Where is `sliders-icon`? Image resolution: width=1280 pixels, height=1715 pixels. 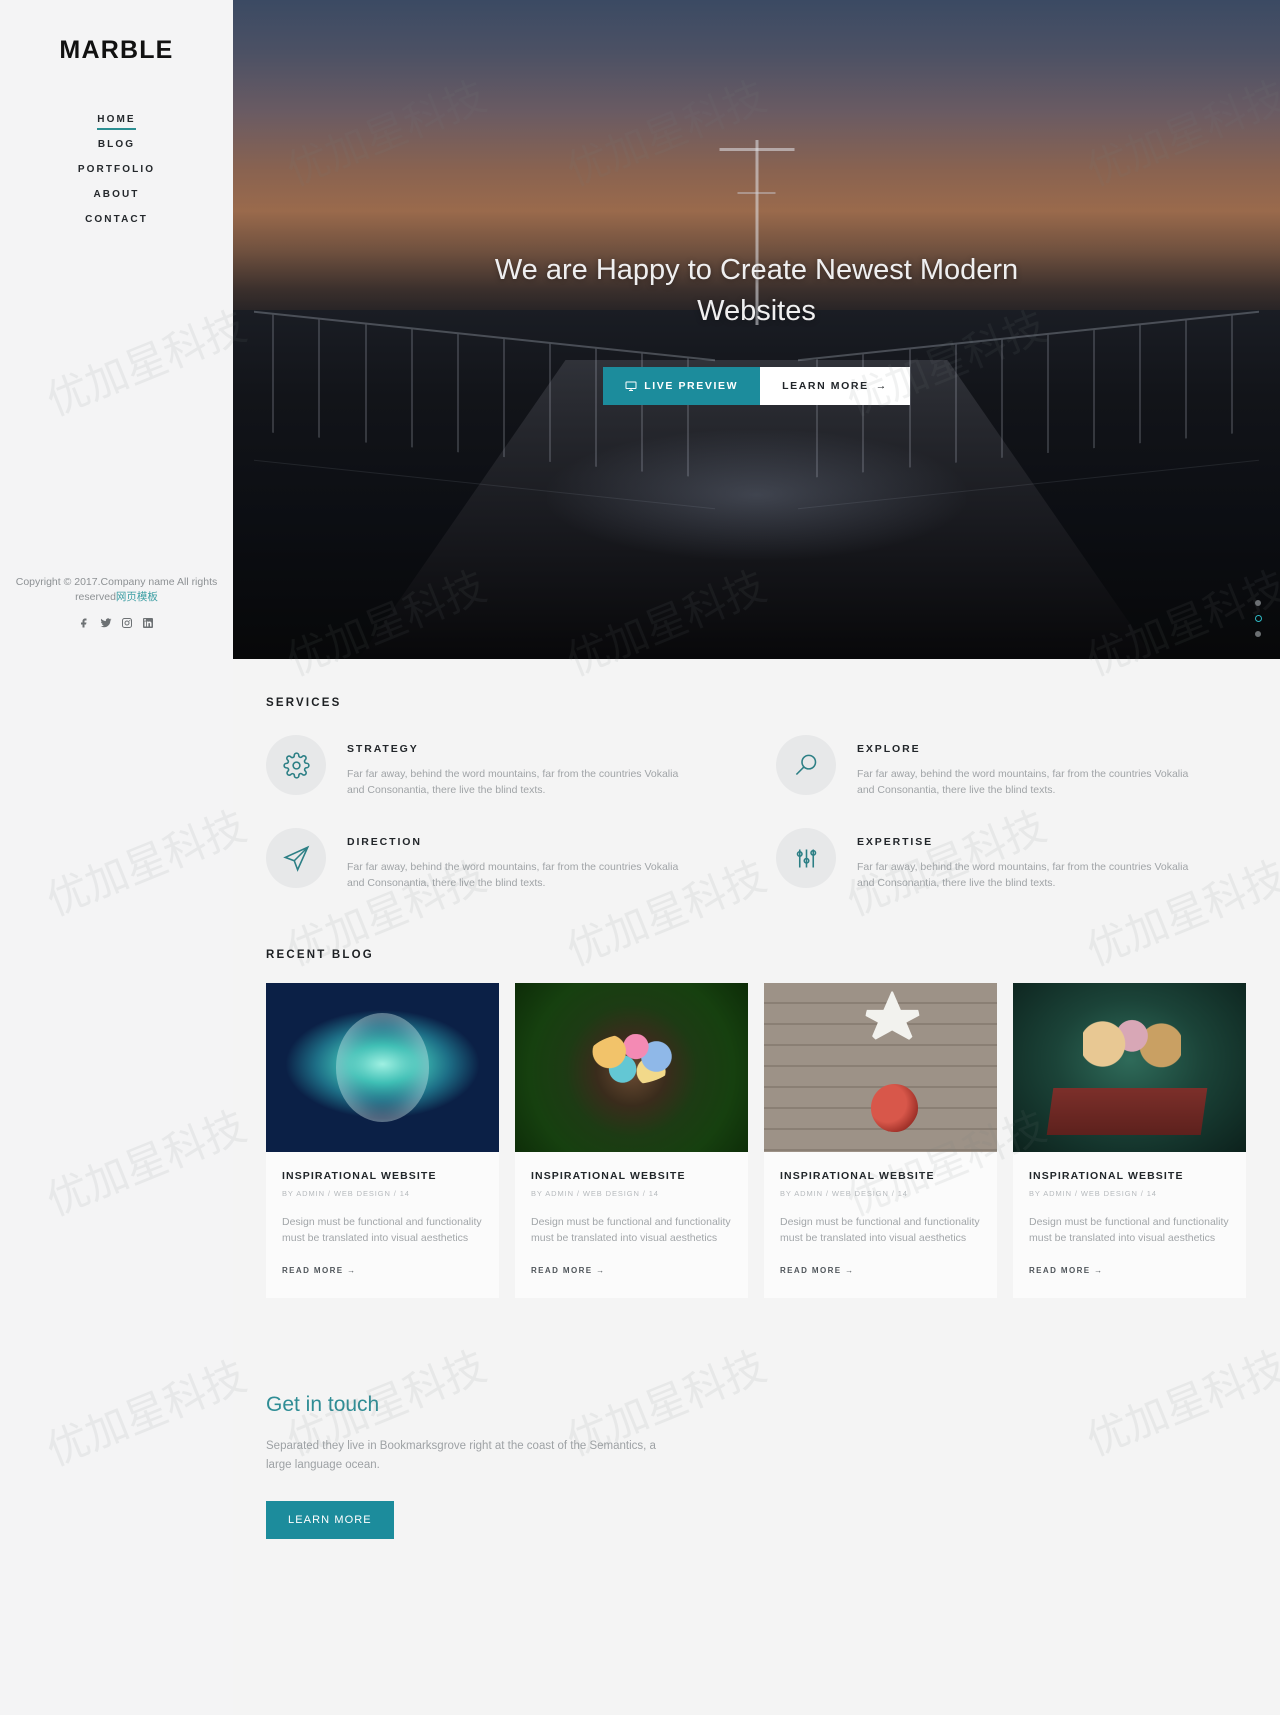 sliders-icon is located at coordinates (806, 858).